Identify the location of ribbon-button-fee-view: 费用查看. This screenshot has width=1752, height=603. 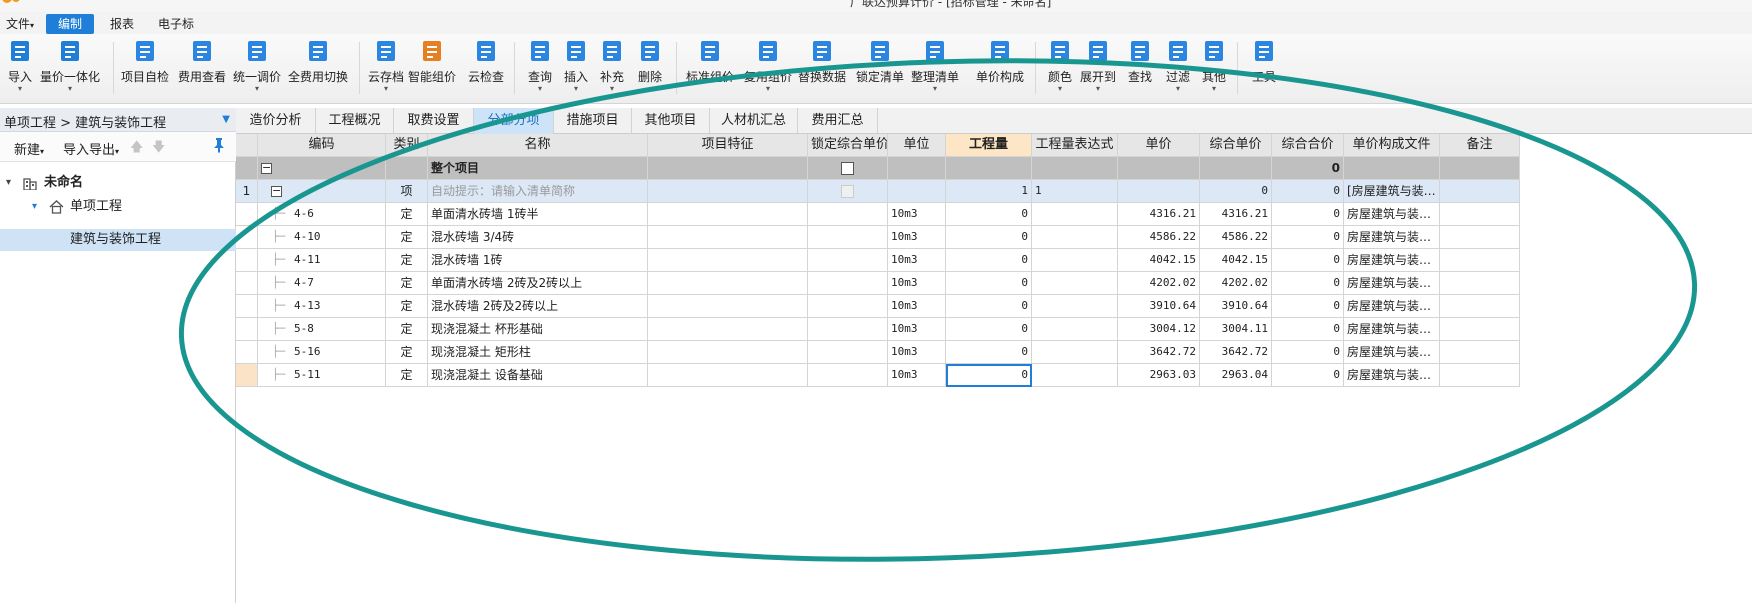
(202, 69).